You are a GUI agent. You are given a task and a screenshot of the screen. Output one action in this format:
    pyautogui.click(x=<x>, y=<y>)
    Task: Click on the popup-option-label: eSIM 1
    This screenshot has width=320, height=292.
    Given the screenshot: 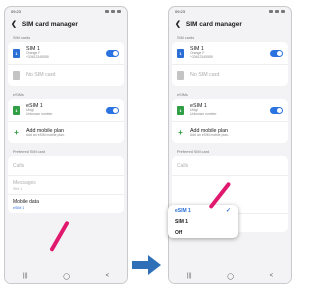 What is the action you would take?
    pyautogui.click(x=183, y=210)
    